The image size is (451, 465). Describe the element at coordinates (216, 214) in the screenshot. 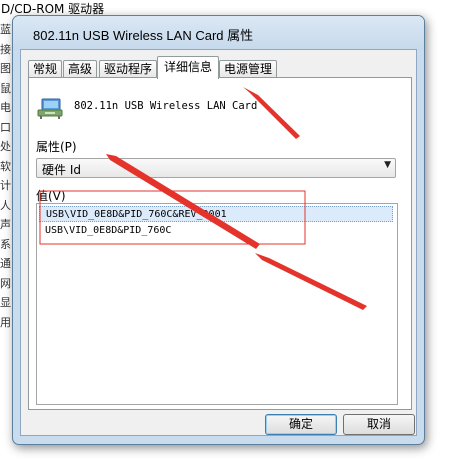

I see `list-item: USB\VID_0E8D&PID_760C&REV_0001` at that location.